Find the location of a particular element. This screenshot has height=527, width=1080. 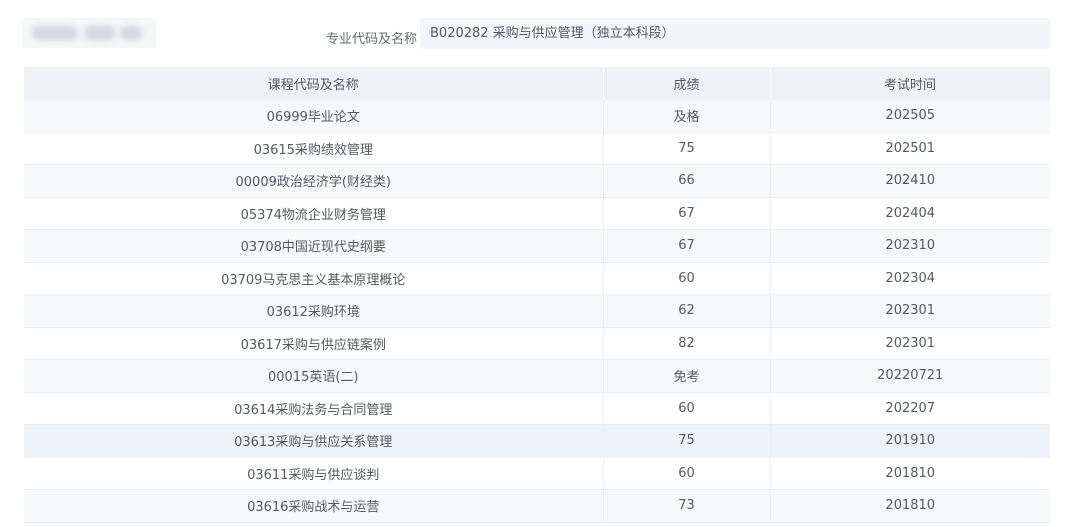

course-cell: 00009政治经济学(财经类) is located at coordinates (314, 181).